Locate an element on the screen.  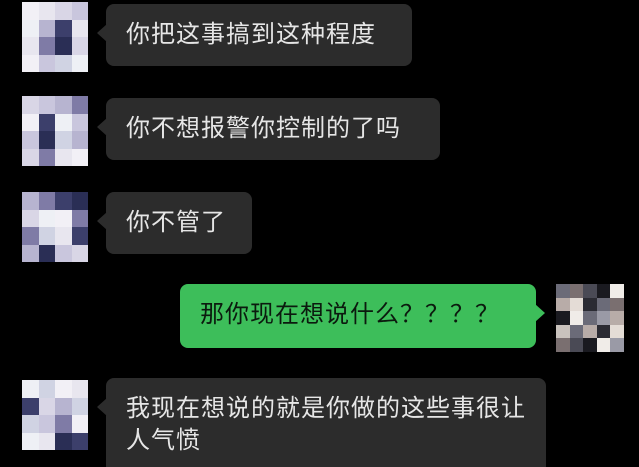
message-text: 你不管了 is located at coordinates (176, 222).